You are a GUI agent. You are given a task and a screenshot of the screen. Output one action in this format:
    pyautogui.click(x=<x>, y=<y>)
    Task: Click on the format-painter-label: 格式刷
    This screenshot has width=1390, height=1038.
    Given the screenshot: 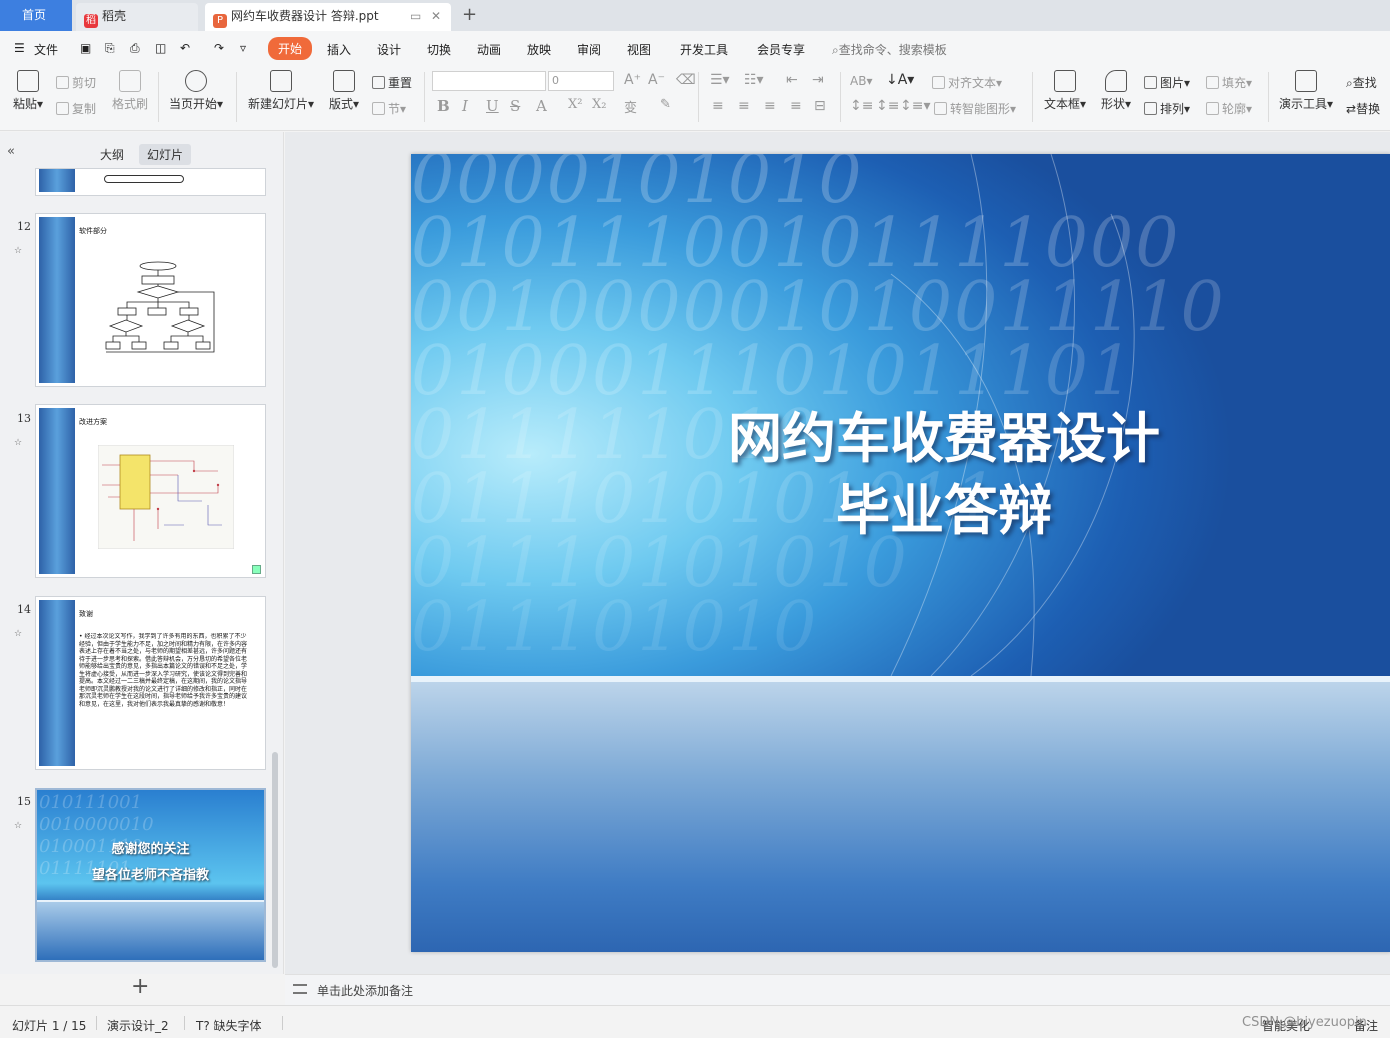 What is the action you would take?
    pyautogui.click(x=129, y=104)
    